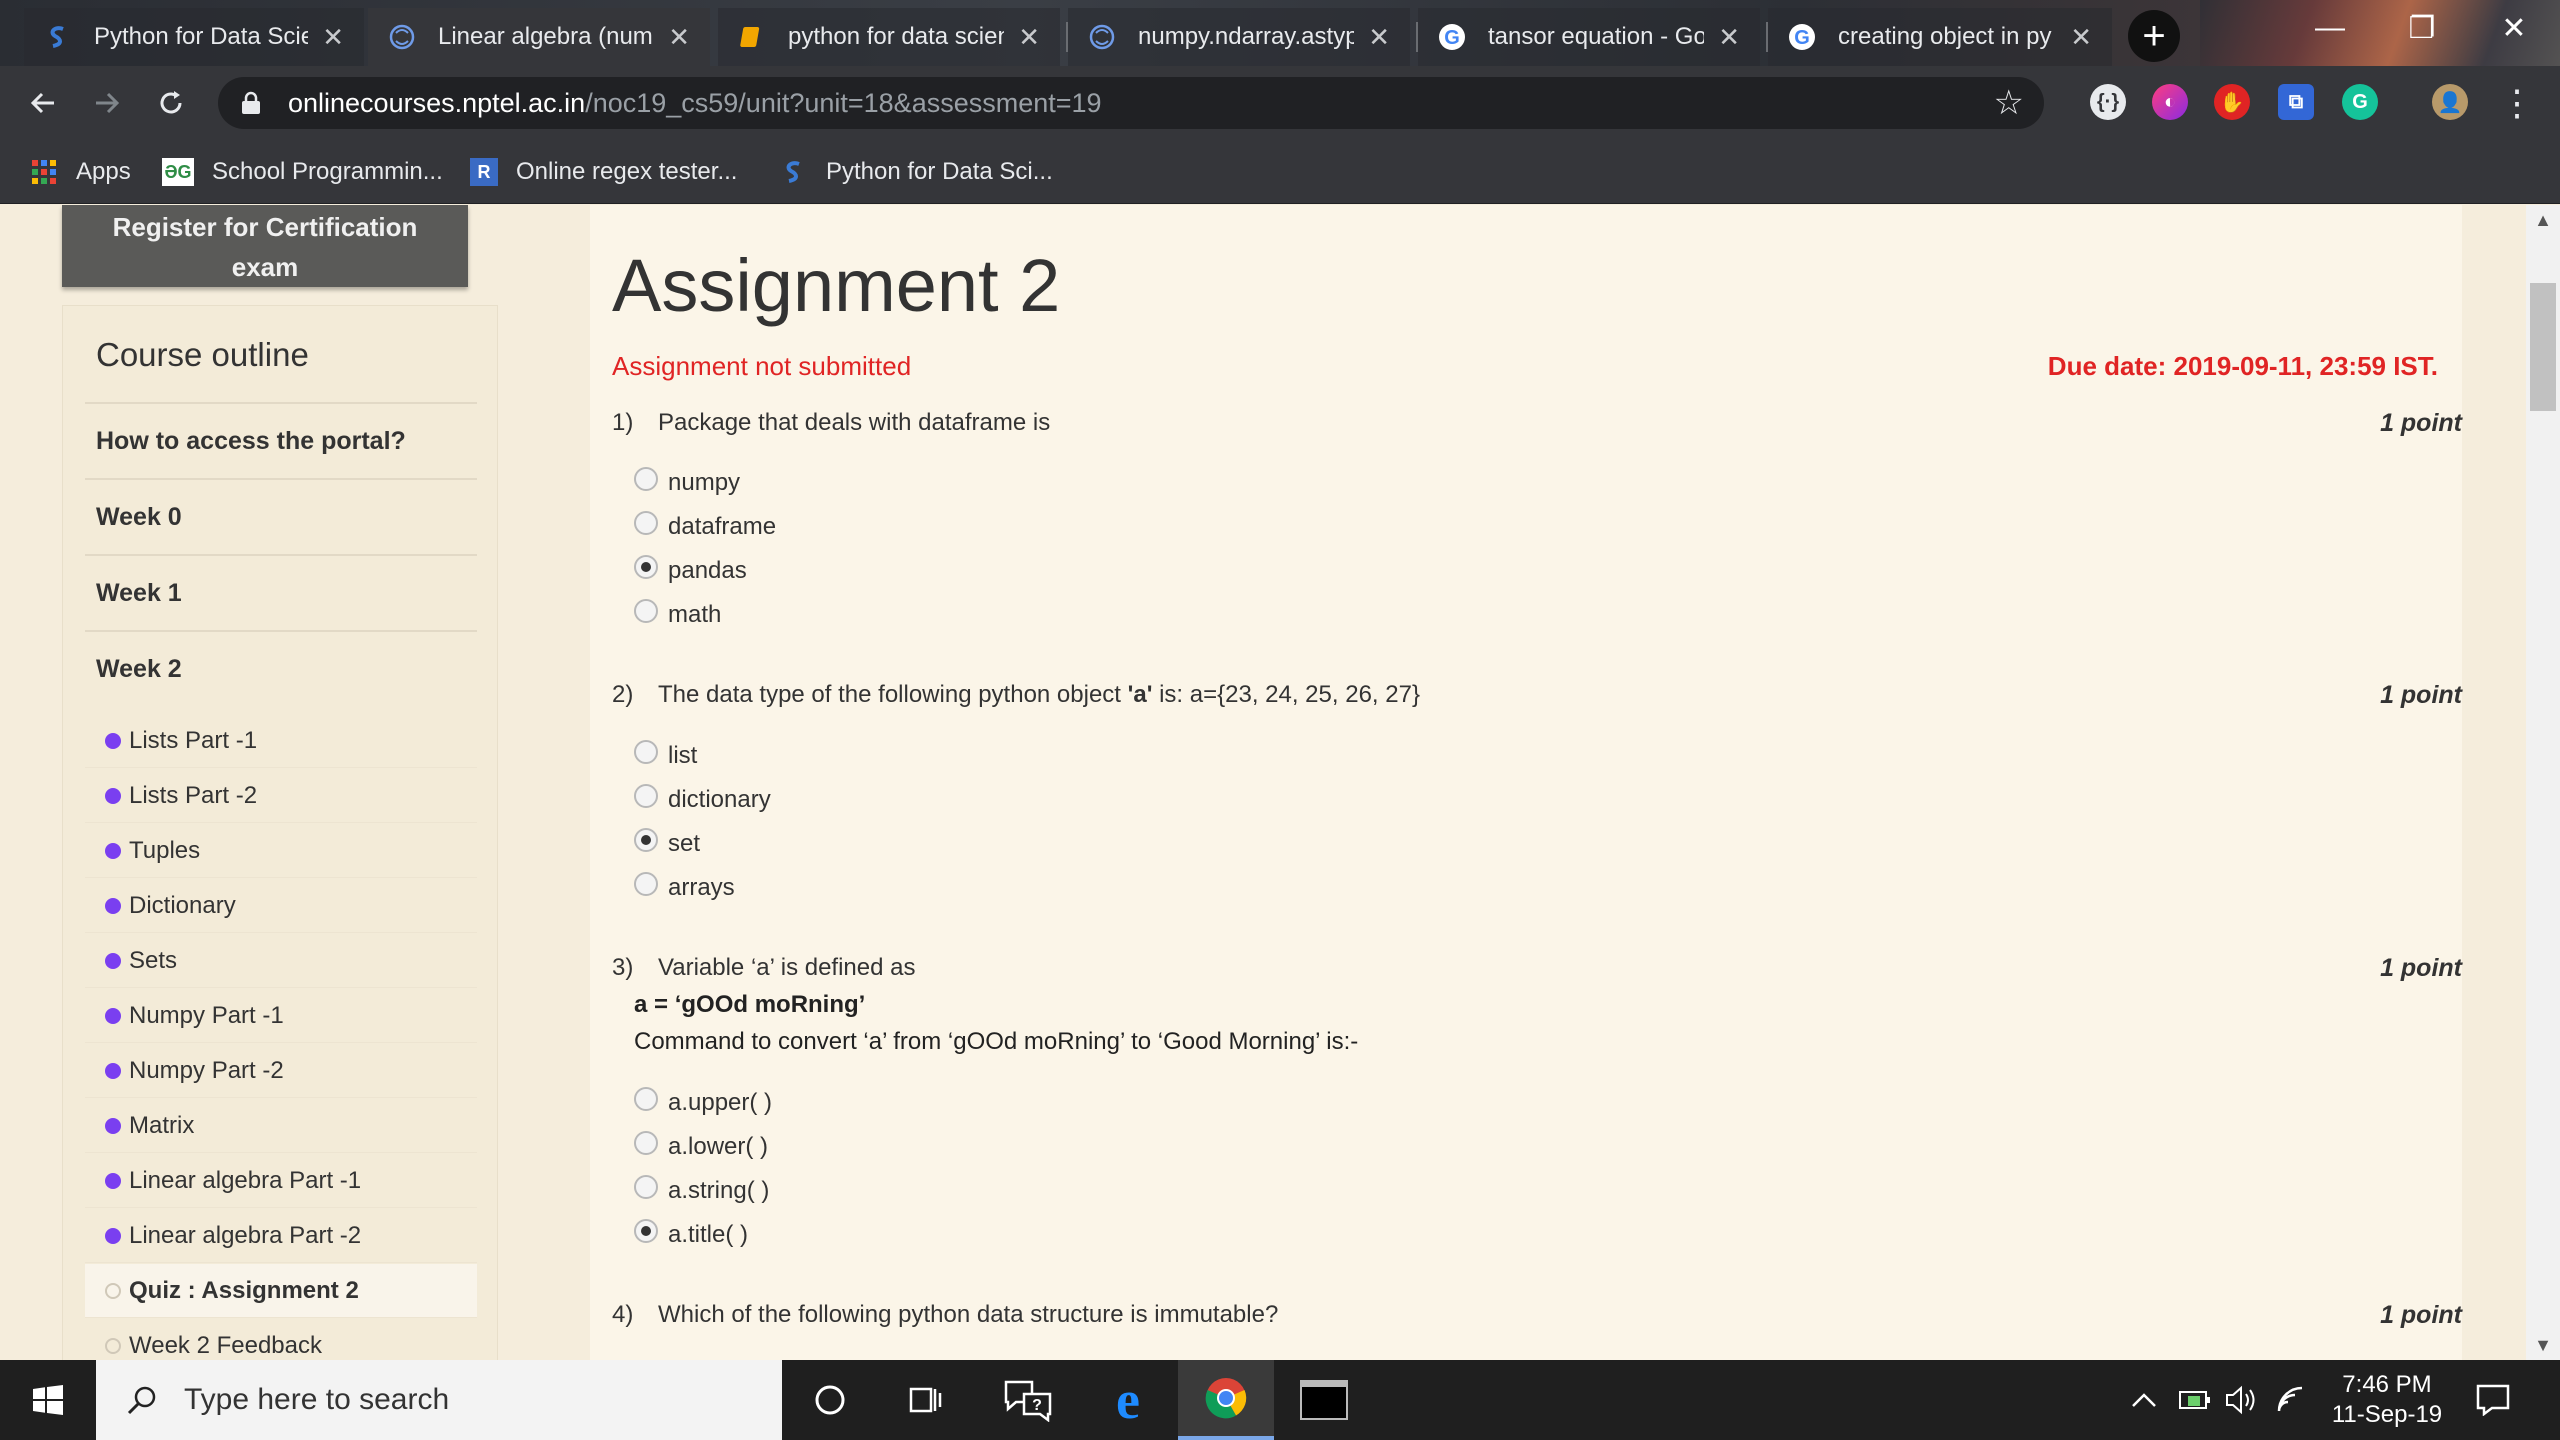  I want to click on chrome-taskbar-icon, so click(1226, 1400).